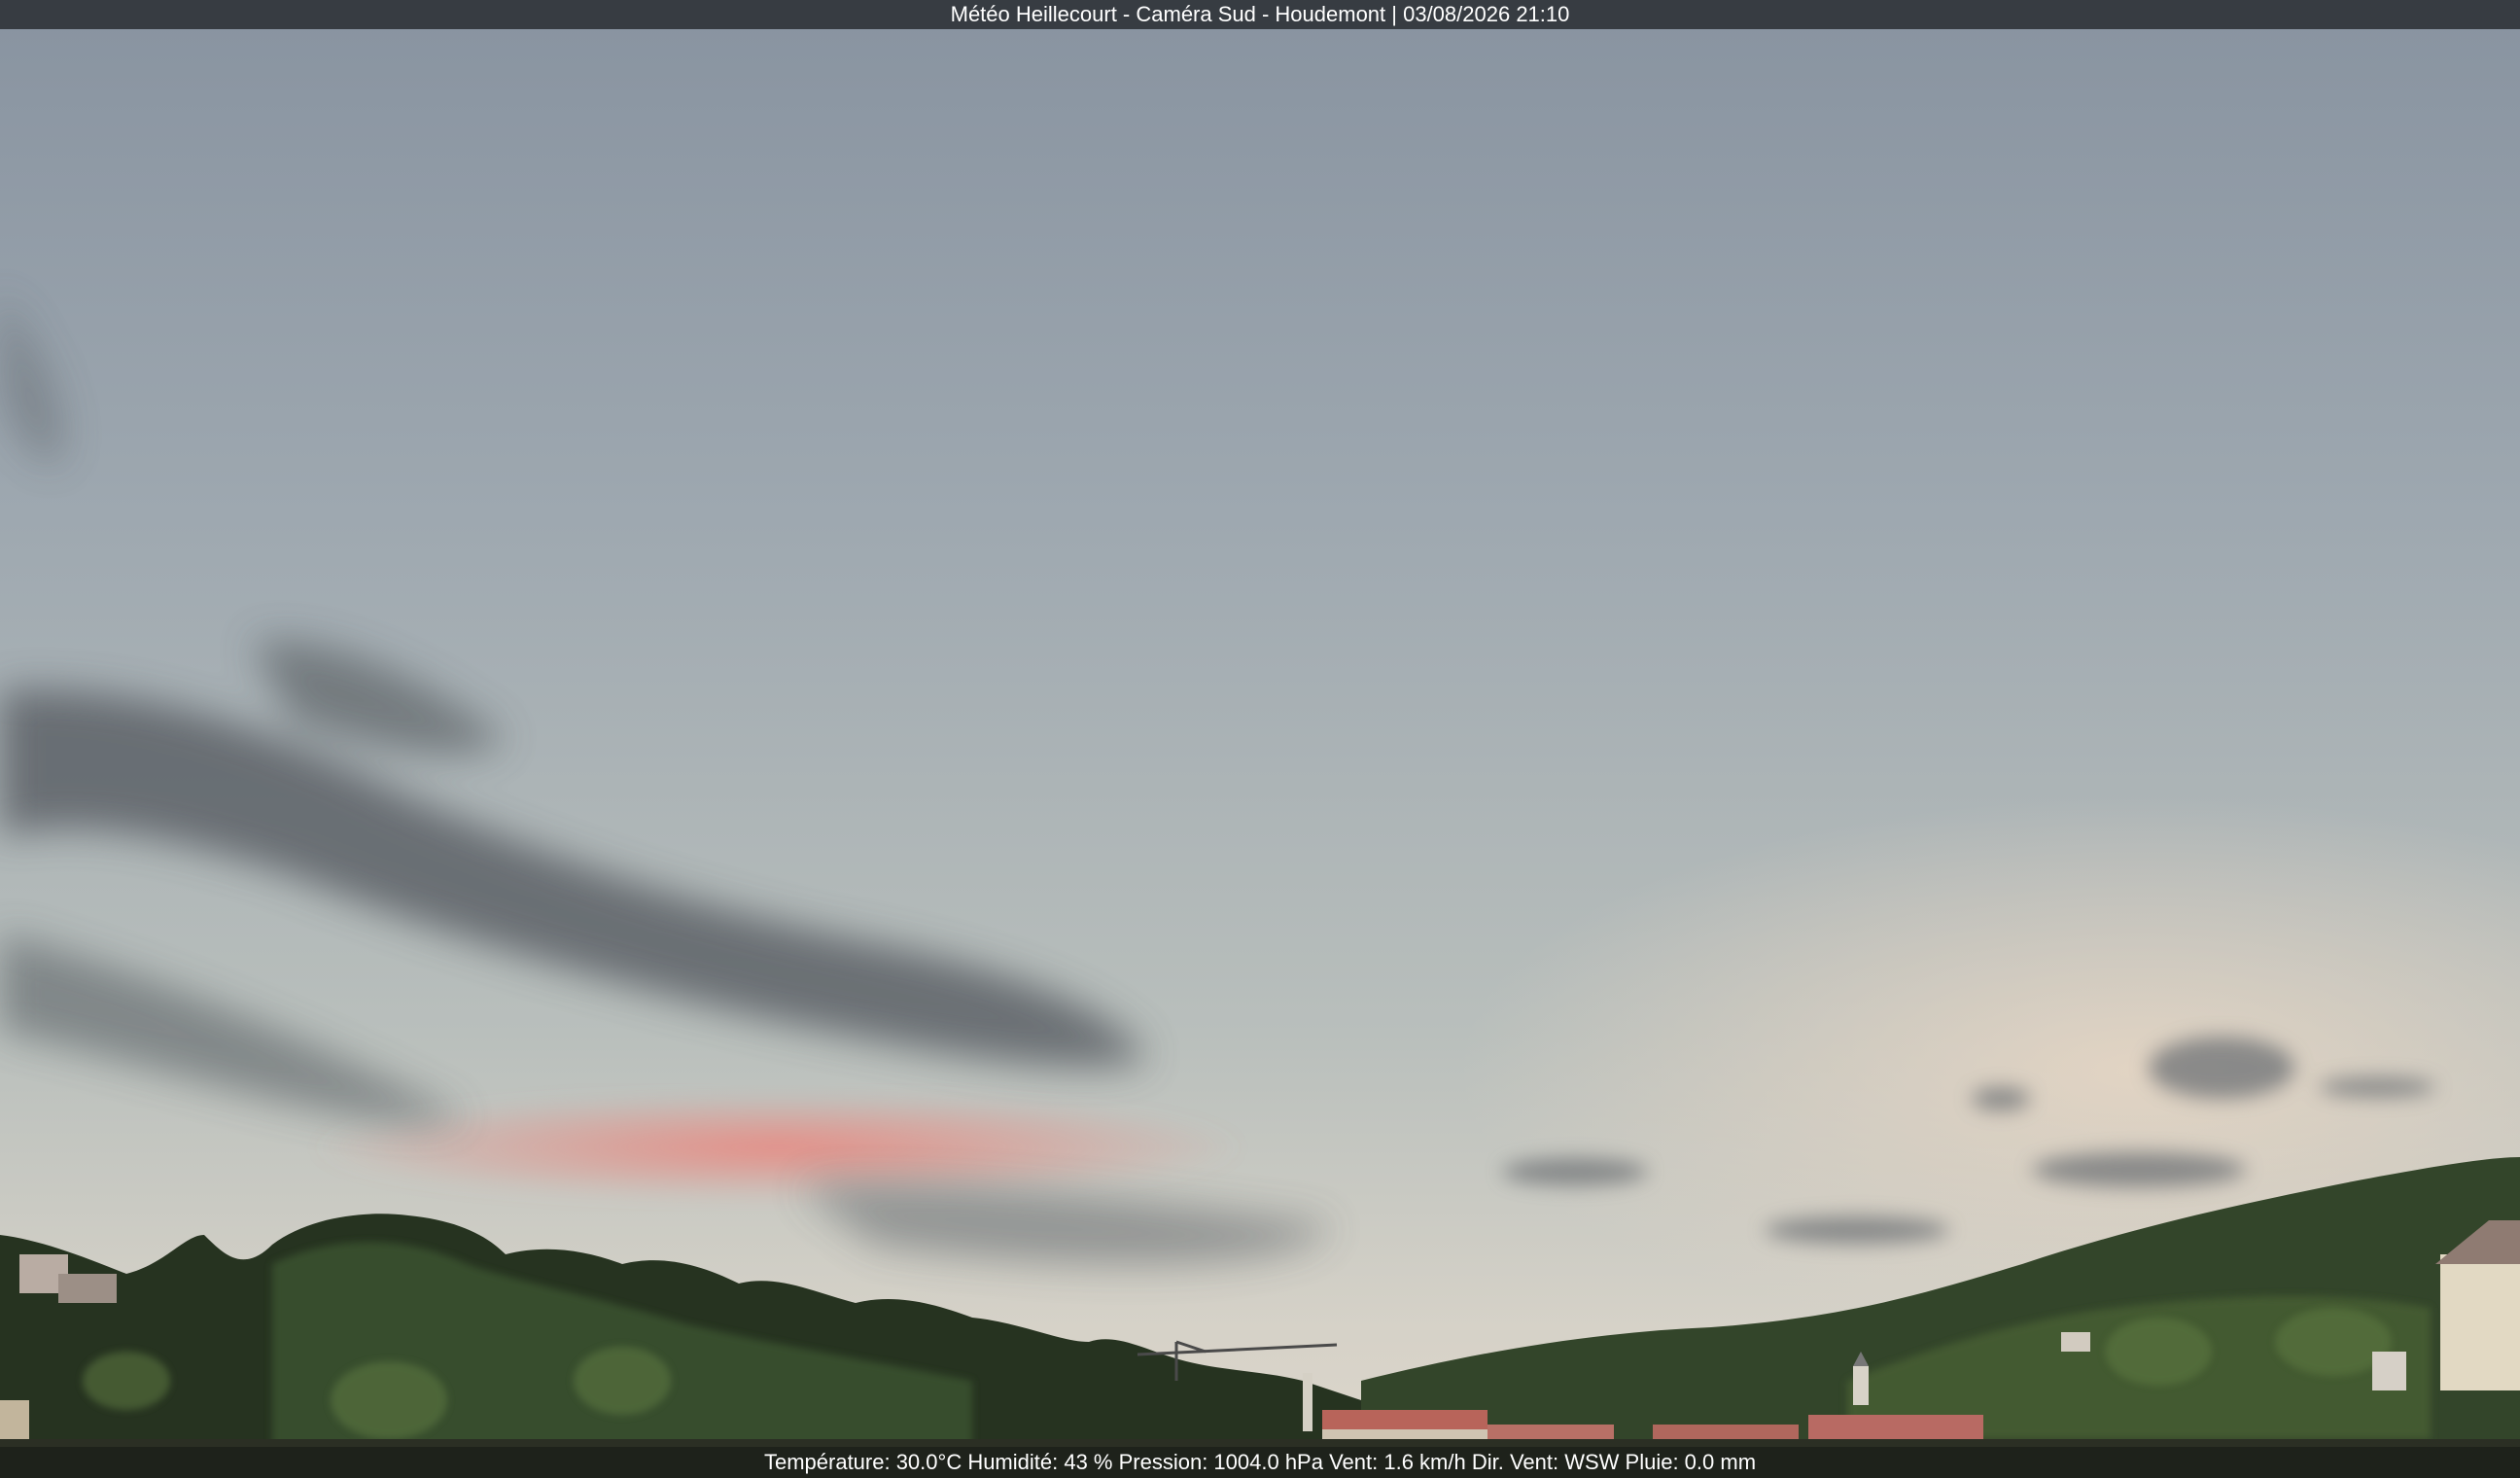 This screenshot has height=1478, width=2520. I want to click on sunset-glow, so click(777, 1147).